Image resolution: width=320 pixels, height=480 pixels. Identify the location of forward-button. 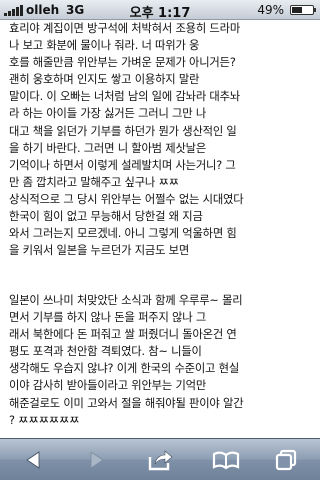
(96, 460).